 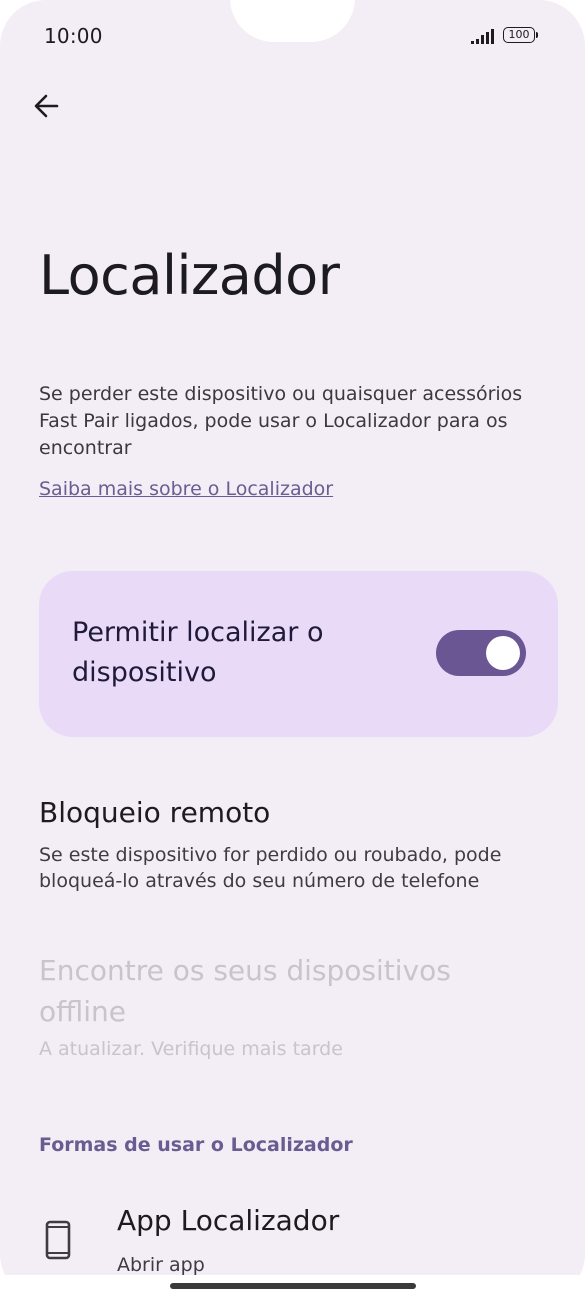 What do you see at coordinates (537, 35) in the screenshot?
I see `battery-nub` at bounding box center [537, 35].